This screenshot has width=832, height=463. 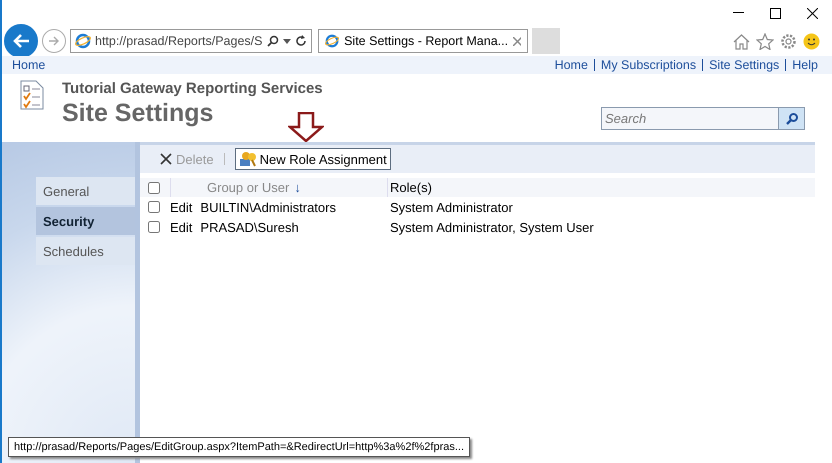 What do you see at coordinates (85, 221) in the screenshot?
I see `sidebar-item: Security` at bounding box center [85, 221].